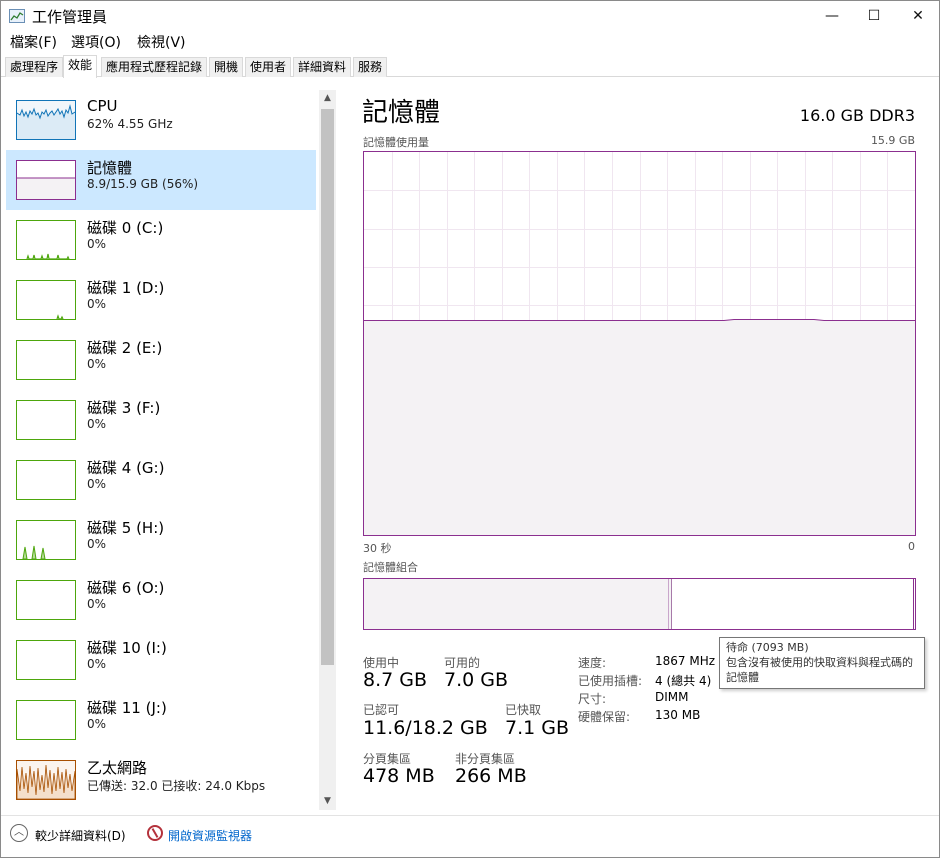  What do you see at coordinates (604, 717) in the screenshot?
I see `hardware-reserved-label: 硬體保留:` at bounding box center [604, 717].